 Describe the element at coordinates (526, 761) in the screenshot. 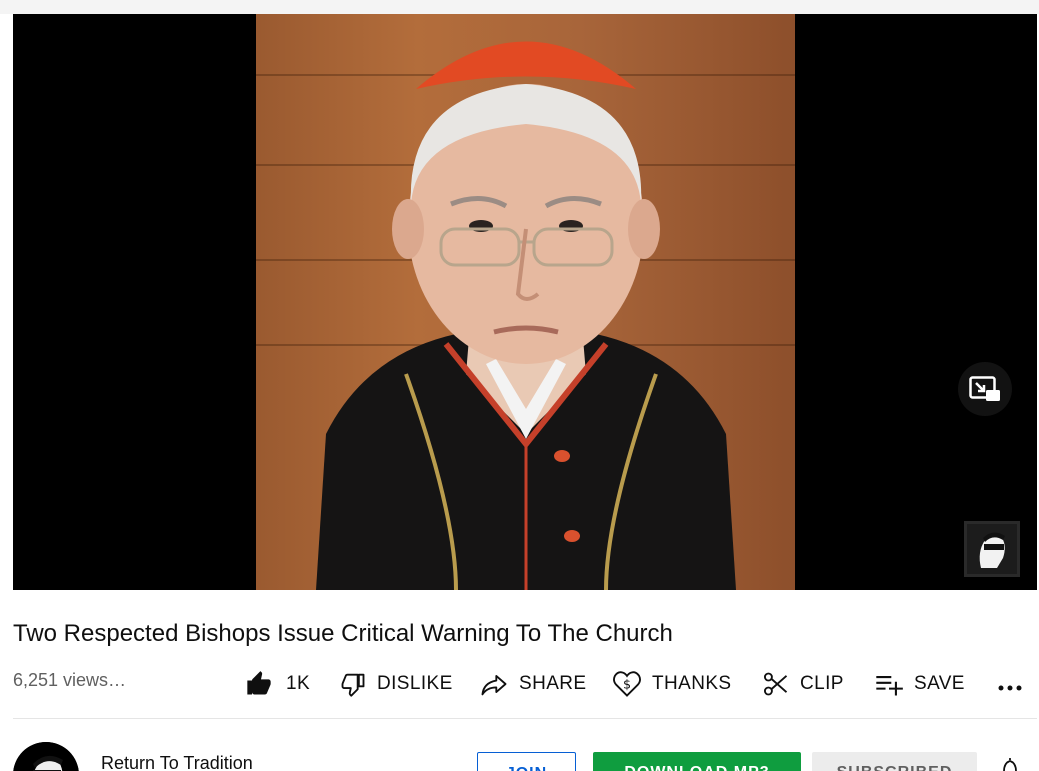

I see `join-button: JOIN` at that location.